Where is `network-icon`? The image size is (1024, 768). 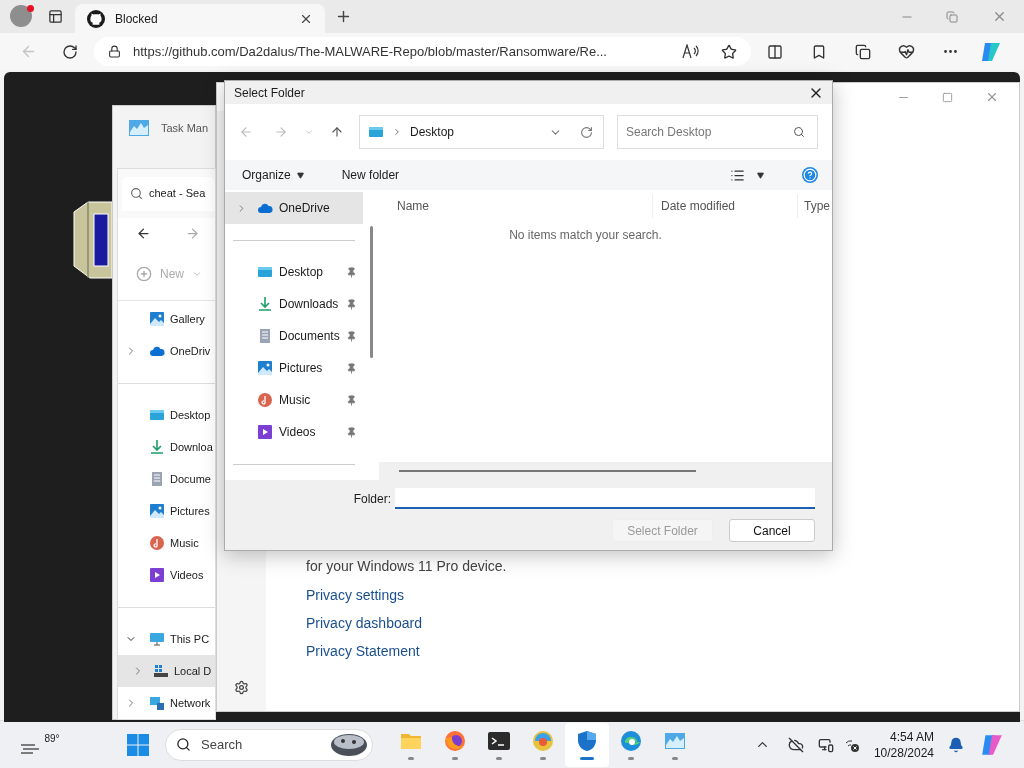
network-icon is located at coordinates (157, 703).